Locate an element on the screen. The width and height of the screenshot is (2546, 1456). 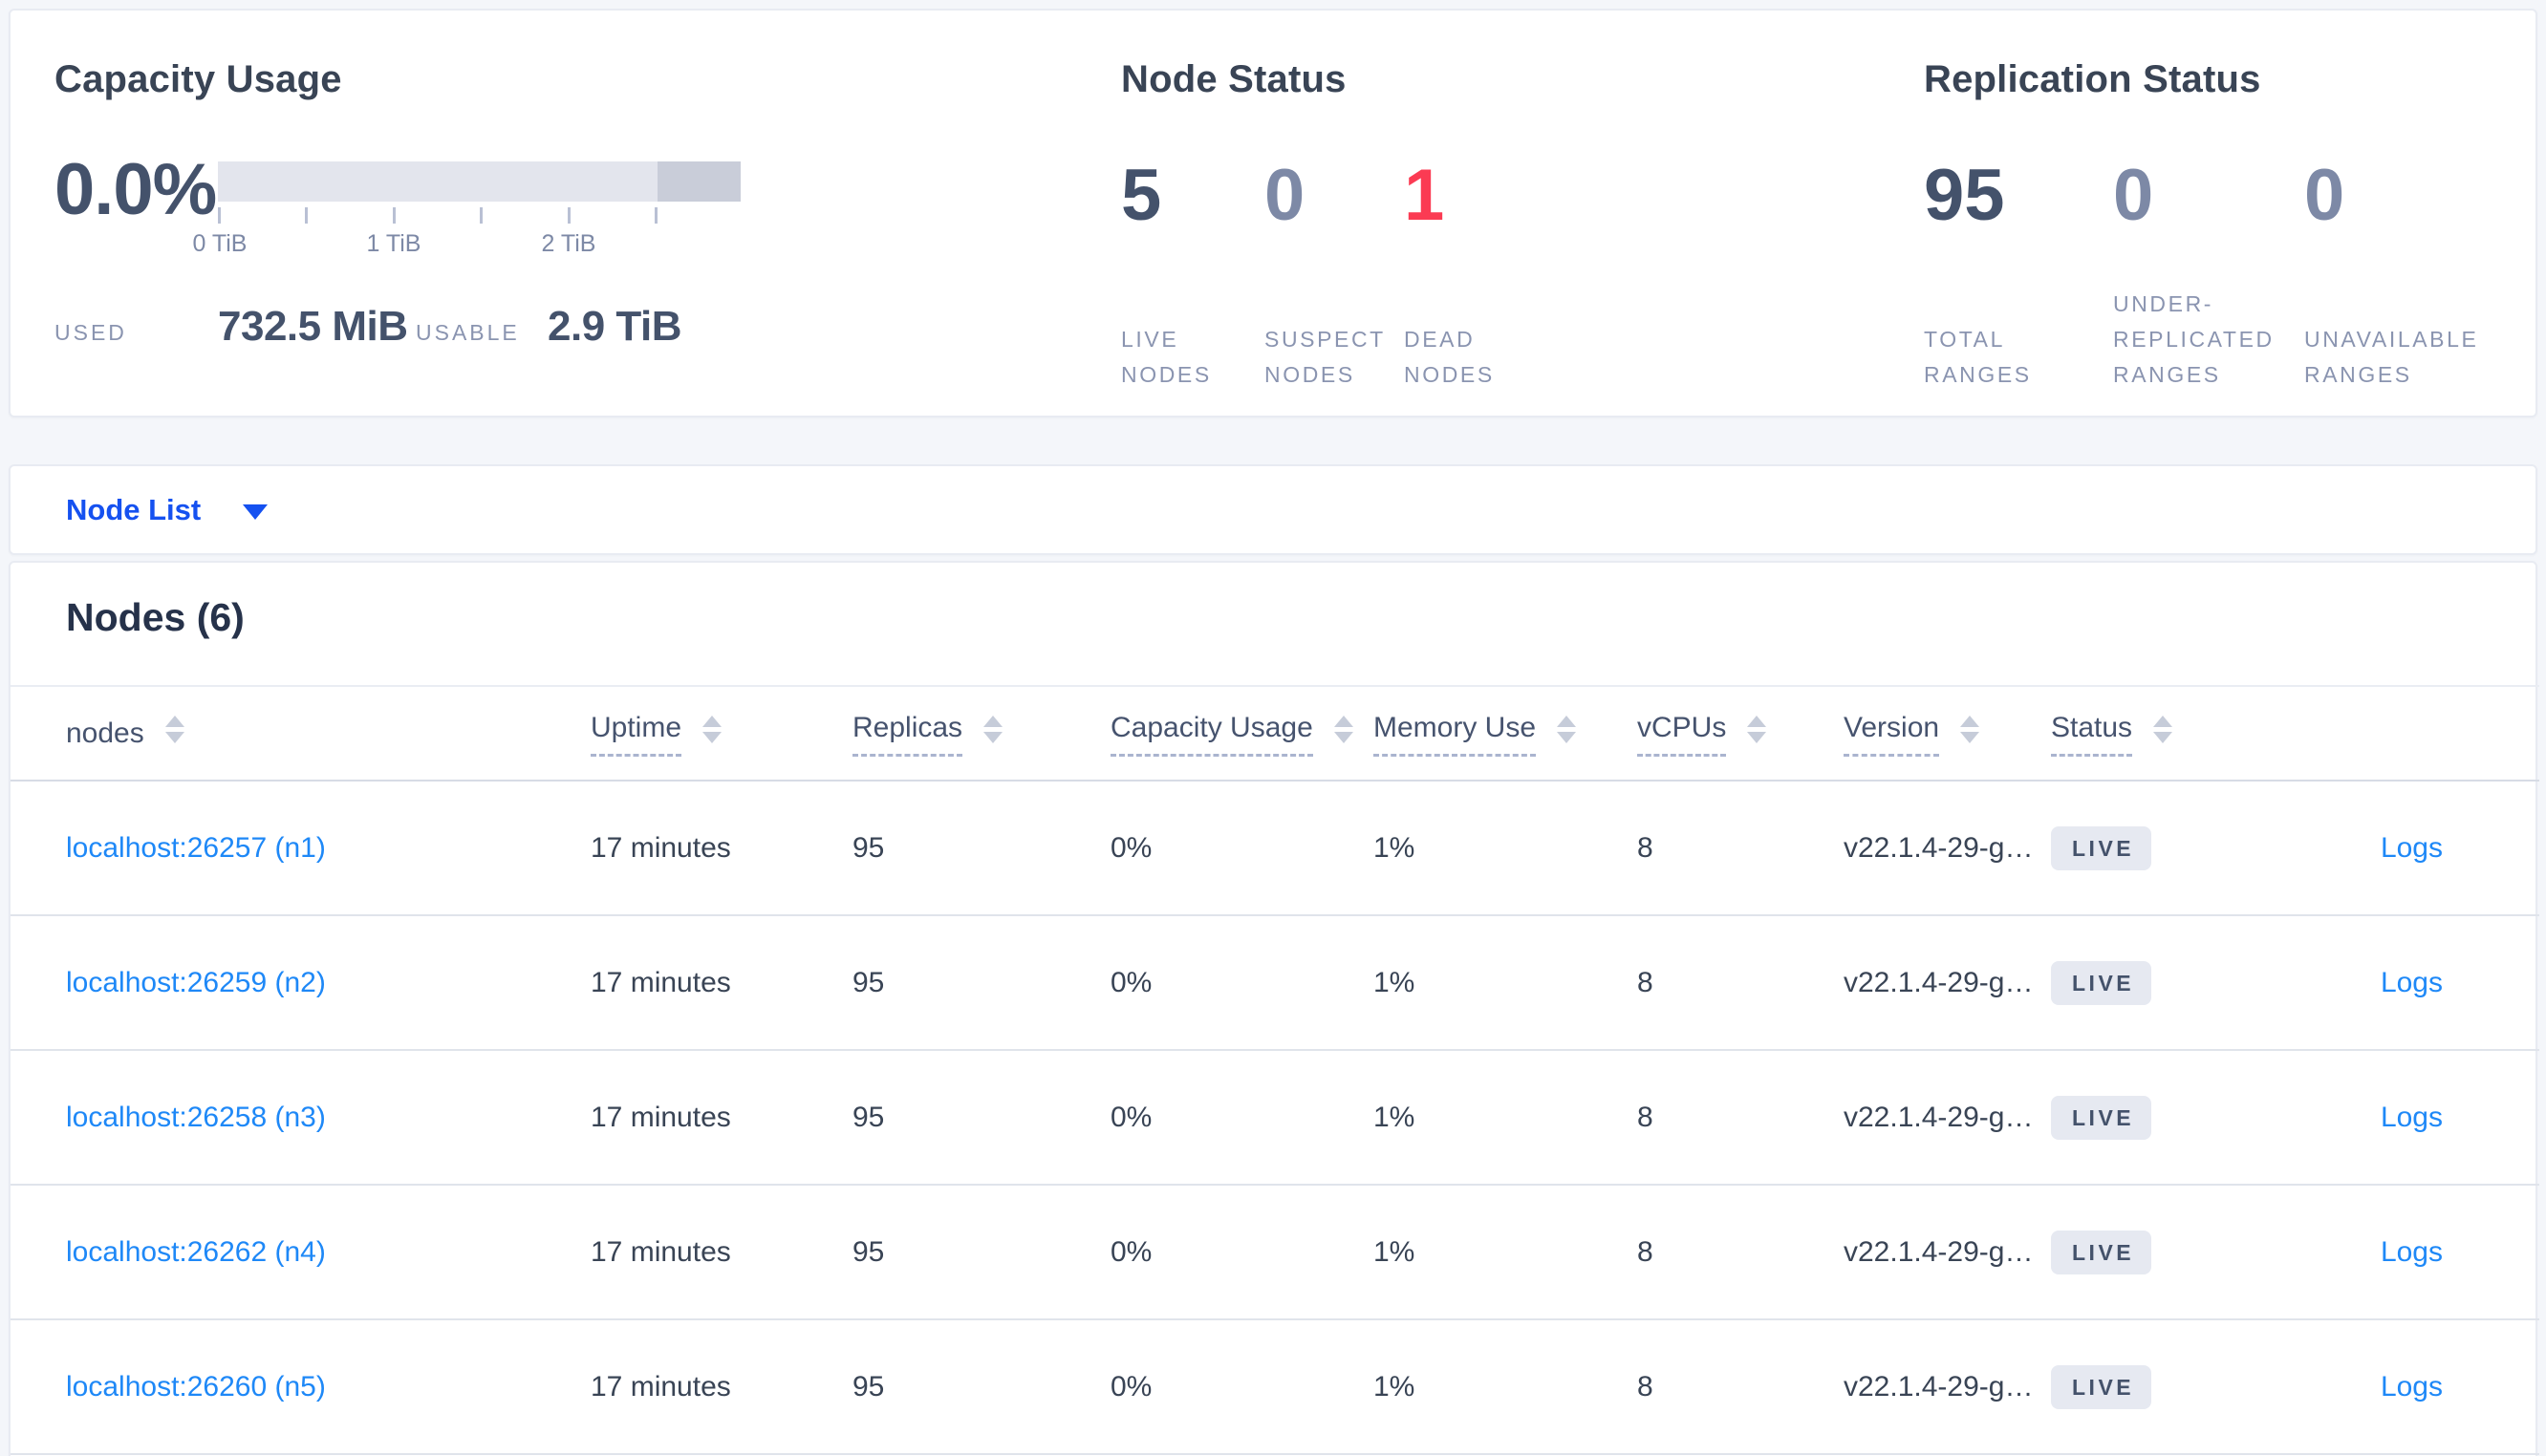
dead-nodes-label: DEAD NODES is located at coordinates (1449, 357).